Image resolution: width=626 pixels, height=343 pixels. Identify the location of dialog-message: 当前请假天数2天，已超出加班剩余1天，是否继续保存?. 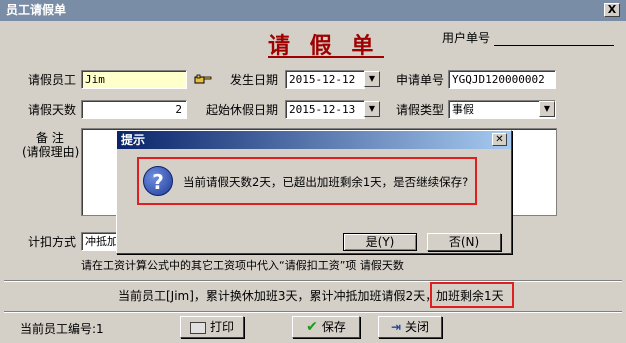
(326, 182).